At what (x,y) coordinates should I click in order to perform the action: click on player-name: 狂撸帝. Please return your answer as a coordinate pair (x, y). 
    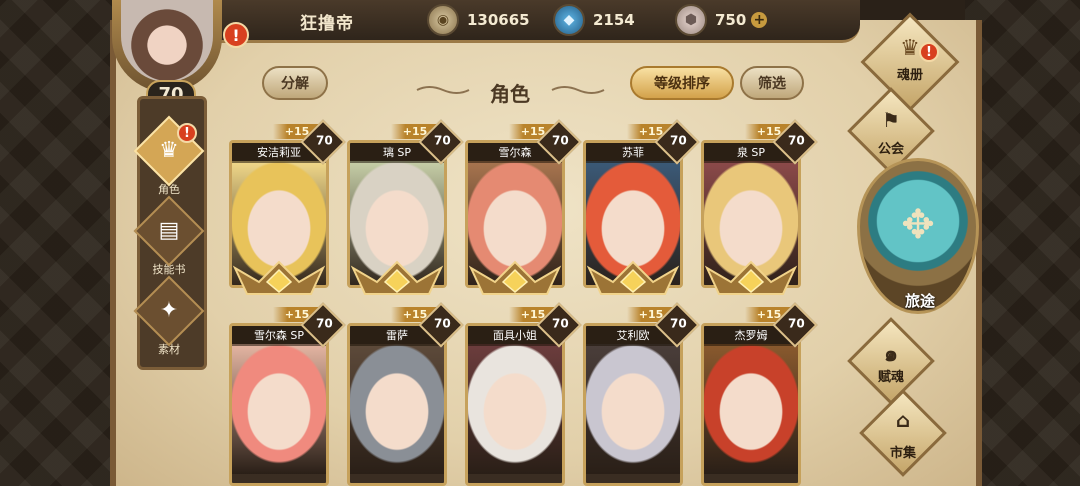
    Looking at the image, I should click on (327, 24).